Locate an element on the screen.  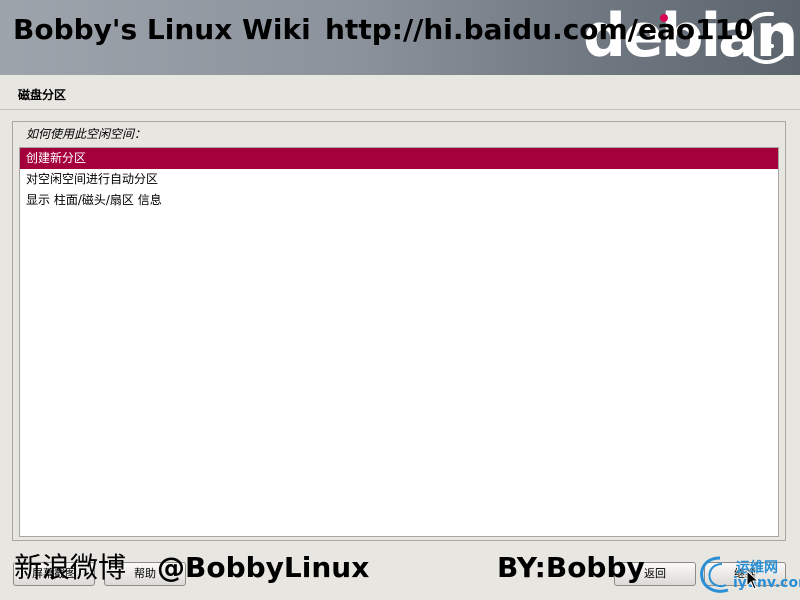
watermark-site-en: iyunv.com is located at coordinates (766, 583).